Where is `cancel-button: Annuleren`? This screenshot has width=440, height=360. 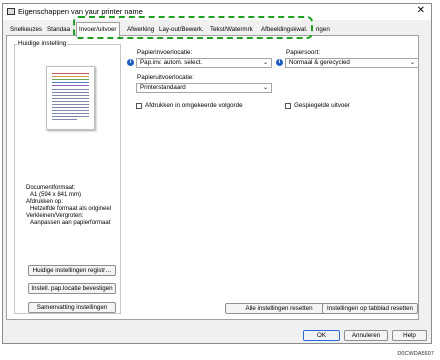
cancel-button: Annuleren is located at coordinates (366, 335).